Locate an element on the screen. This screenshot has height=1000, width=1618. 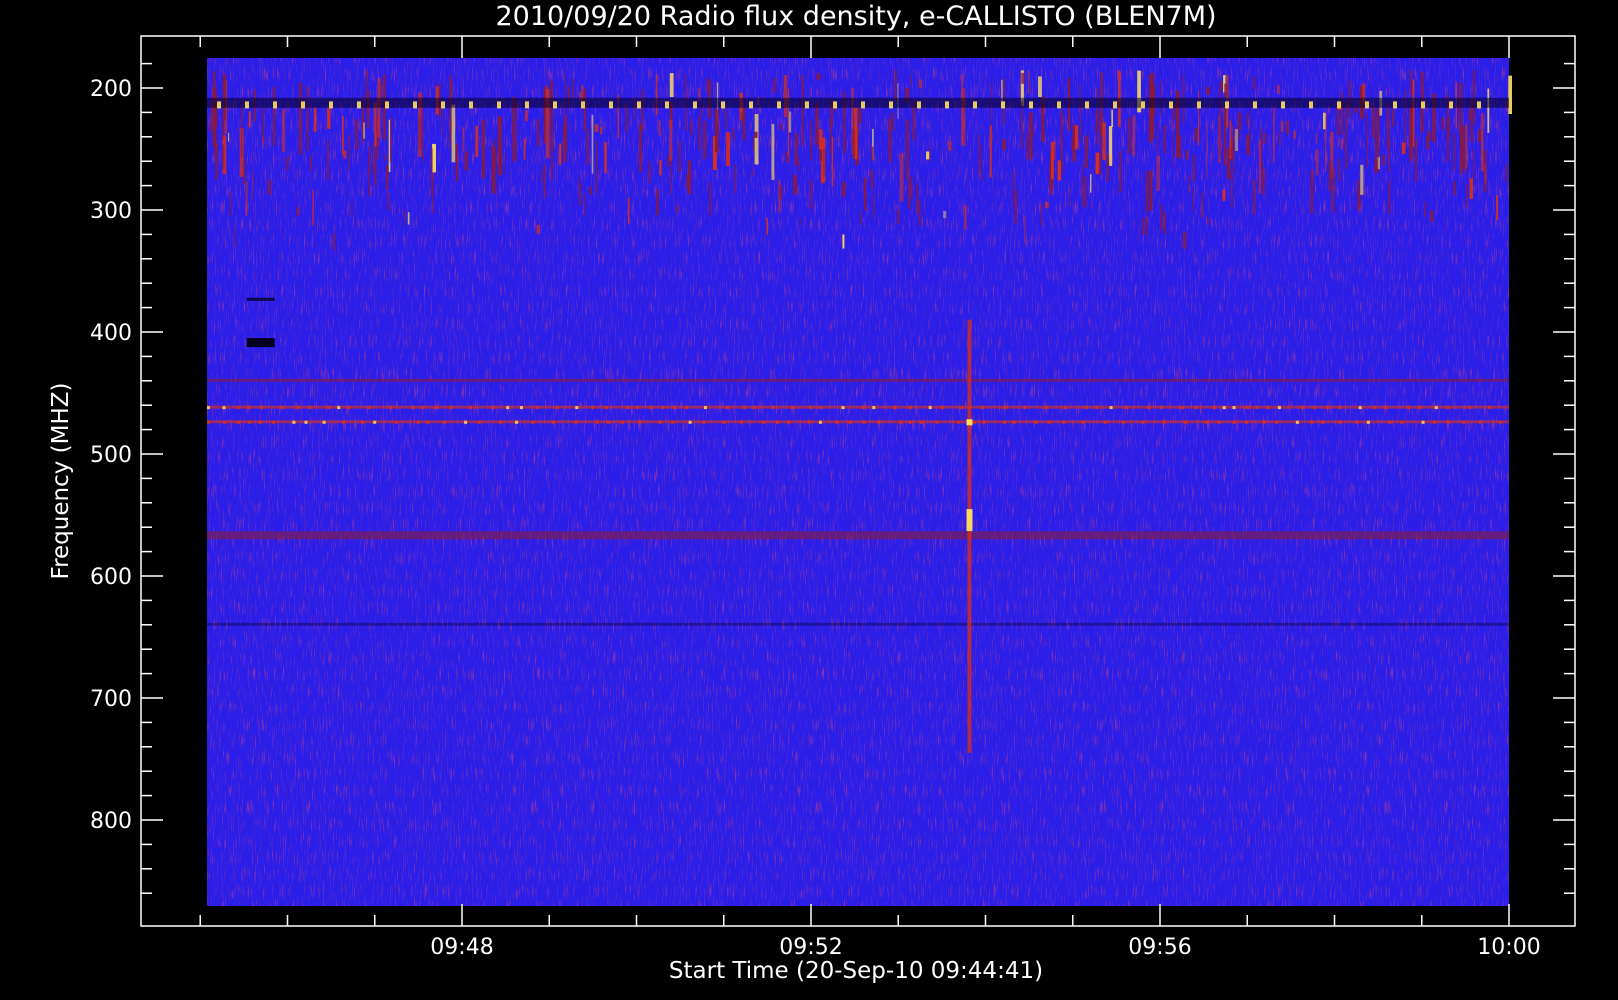
burst-dot is located at coordinates (969, 422).